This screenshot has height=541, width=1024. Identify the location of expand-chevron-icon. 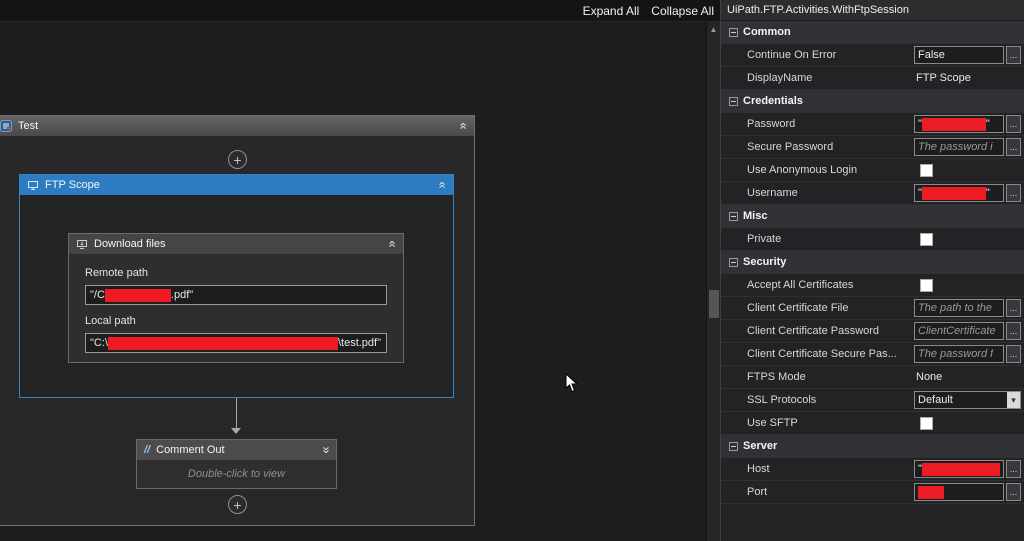
(325, 450).